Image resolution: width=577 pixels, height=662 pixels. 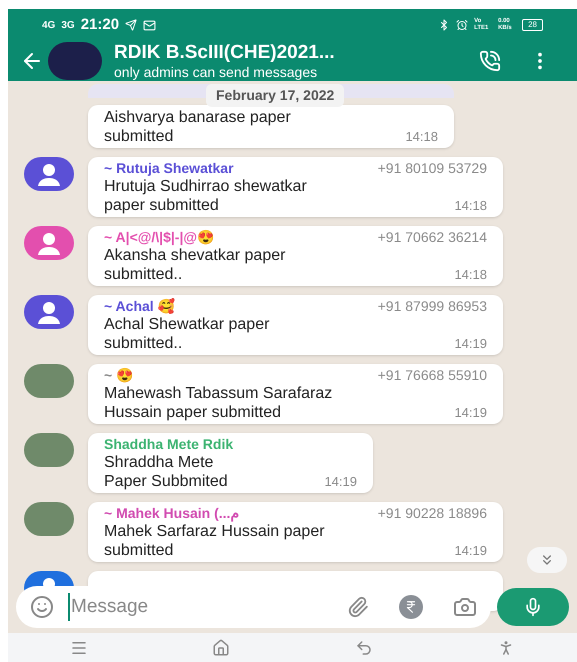 I want to click on attach-icon, so click(x=358, y=607).